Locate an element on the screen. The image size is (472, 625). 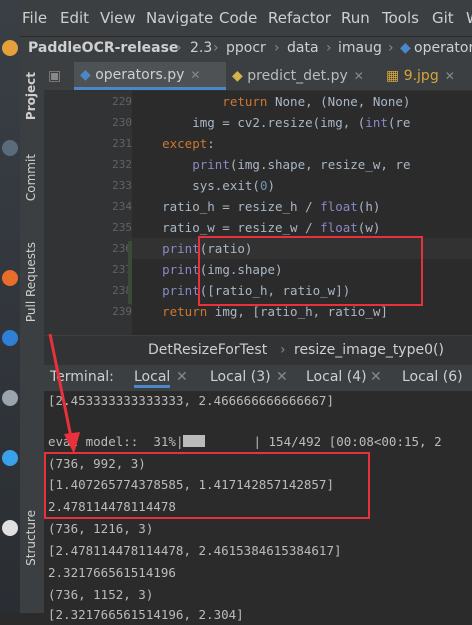
commit-tool-label: Commit is located at coordinates (31, 178).